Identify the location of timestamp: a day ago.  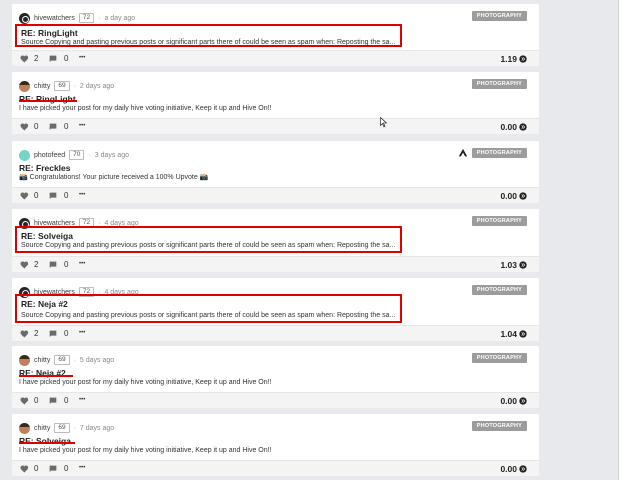
(119, 18).